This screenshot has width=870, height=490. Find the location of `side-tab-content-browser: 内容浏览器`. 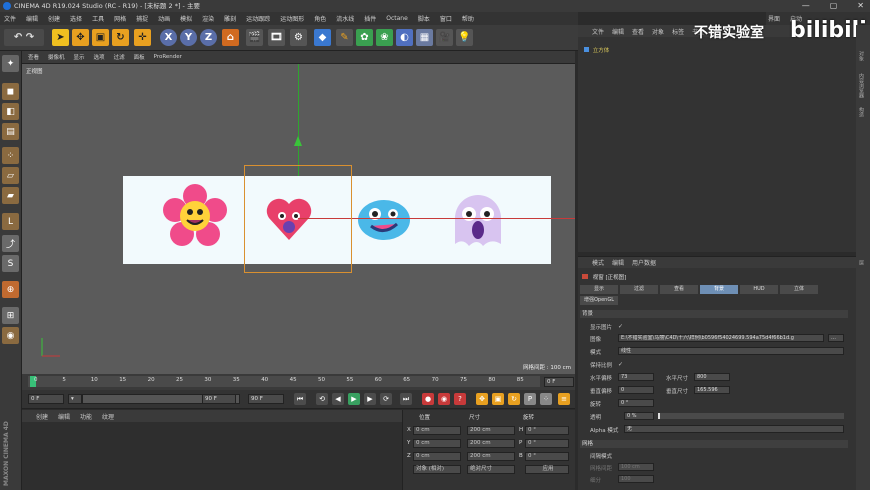

side-tab-content-browser: 内容浏览器 is located at coordinates (861, 85).